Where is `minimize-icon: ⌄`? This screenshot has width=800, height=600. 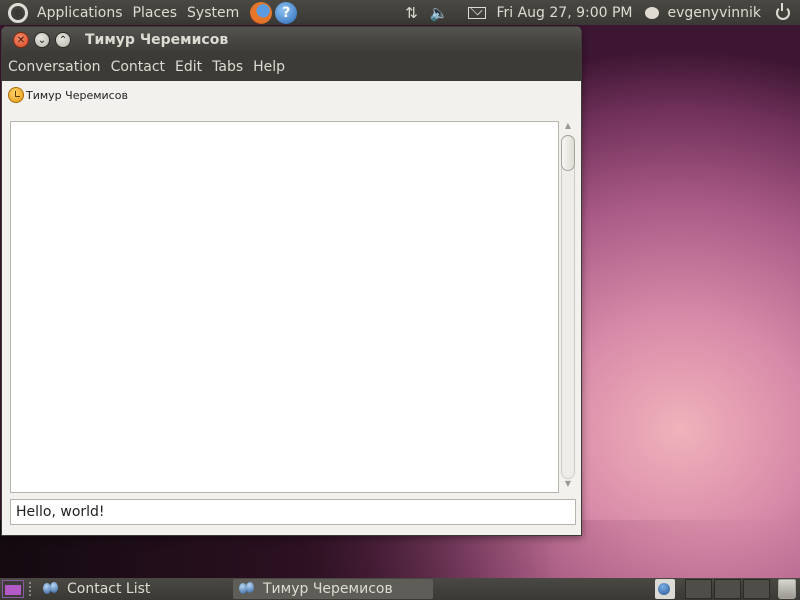 minimize-icon: ⌄ is located at coordinates (42, 40).